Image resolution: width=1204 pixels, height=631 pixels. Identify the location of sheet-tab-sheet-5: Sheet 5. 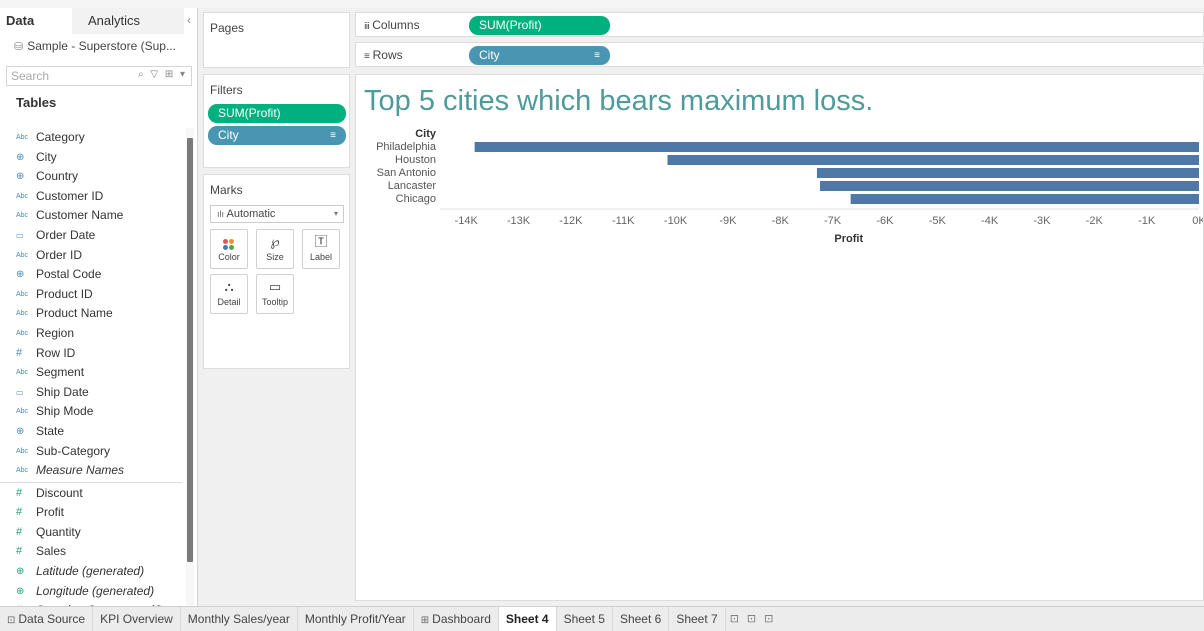
(585, 619).